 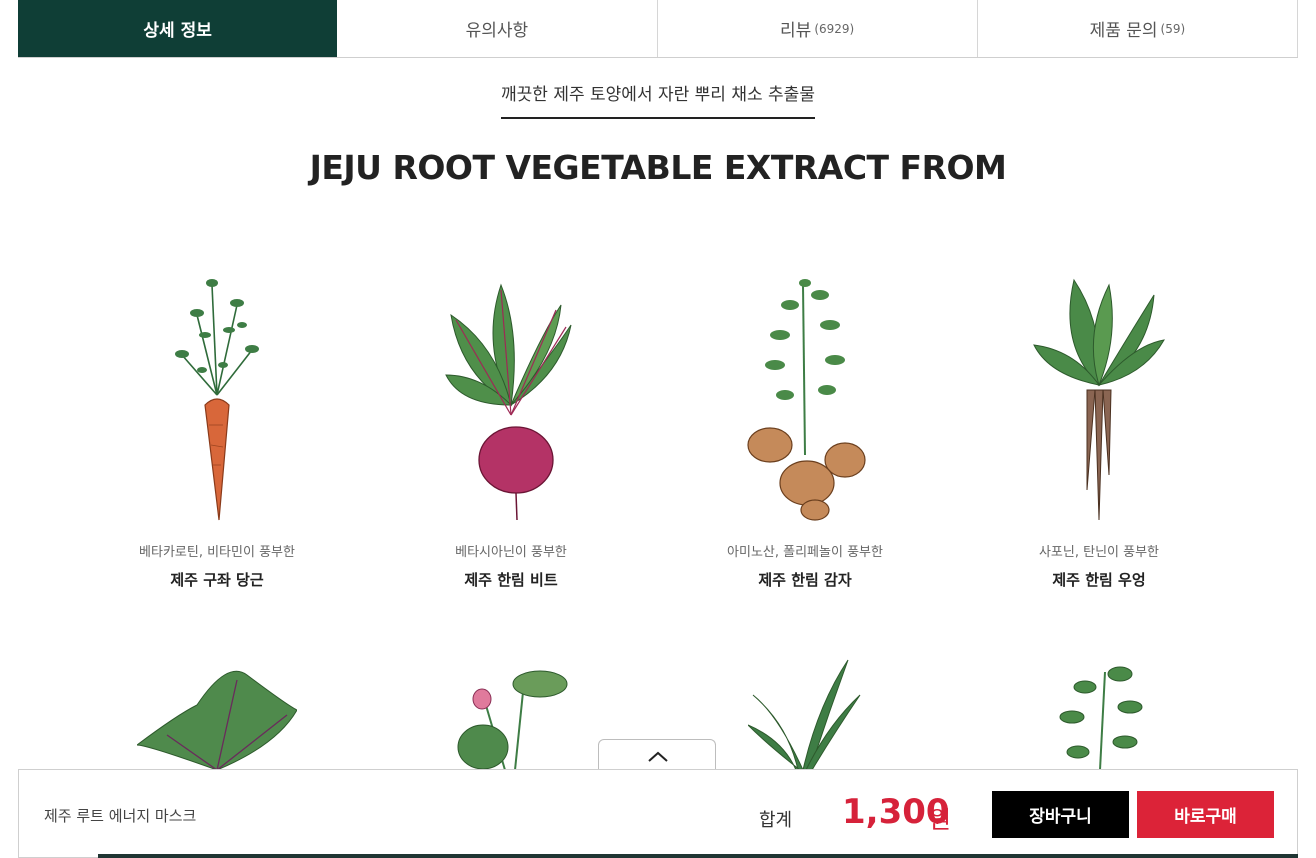 I want to click on vegetable-card-burdock: 사포닌, 탄닌이 풍부한 제주 한림 우엉, so click(x=1099, y=430).